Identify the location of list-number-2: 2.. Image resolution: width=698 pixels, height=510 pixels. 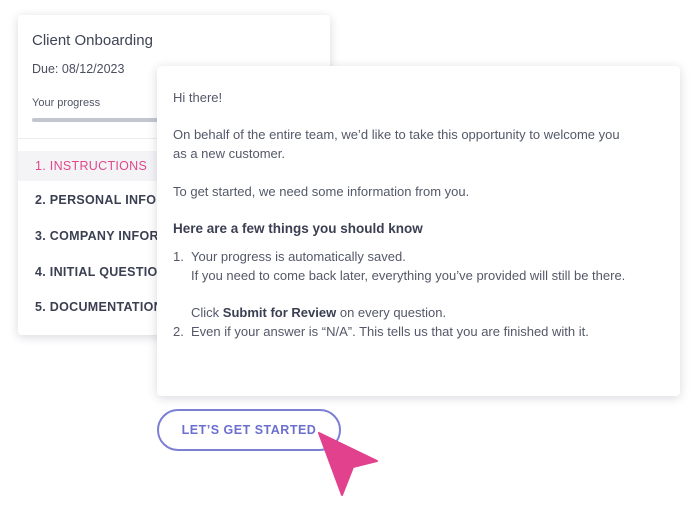
(178, 331).